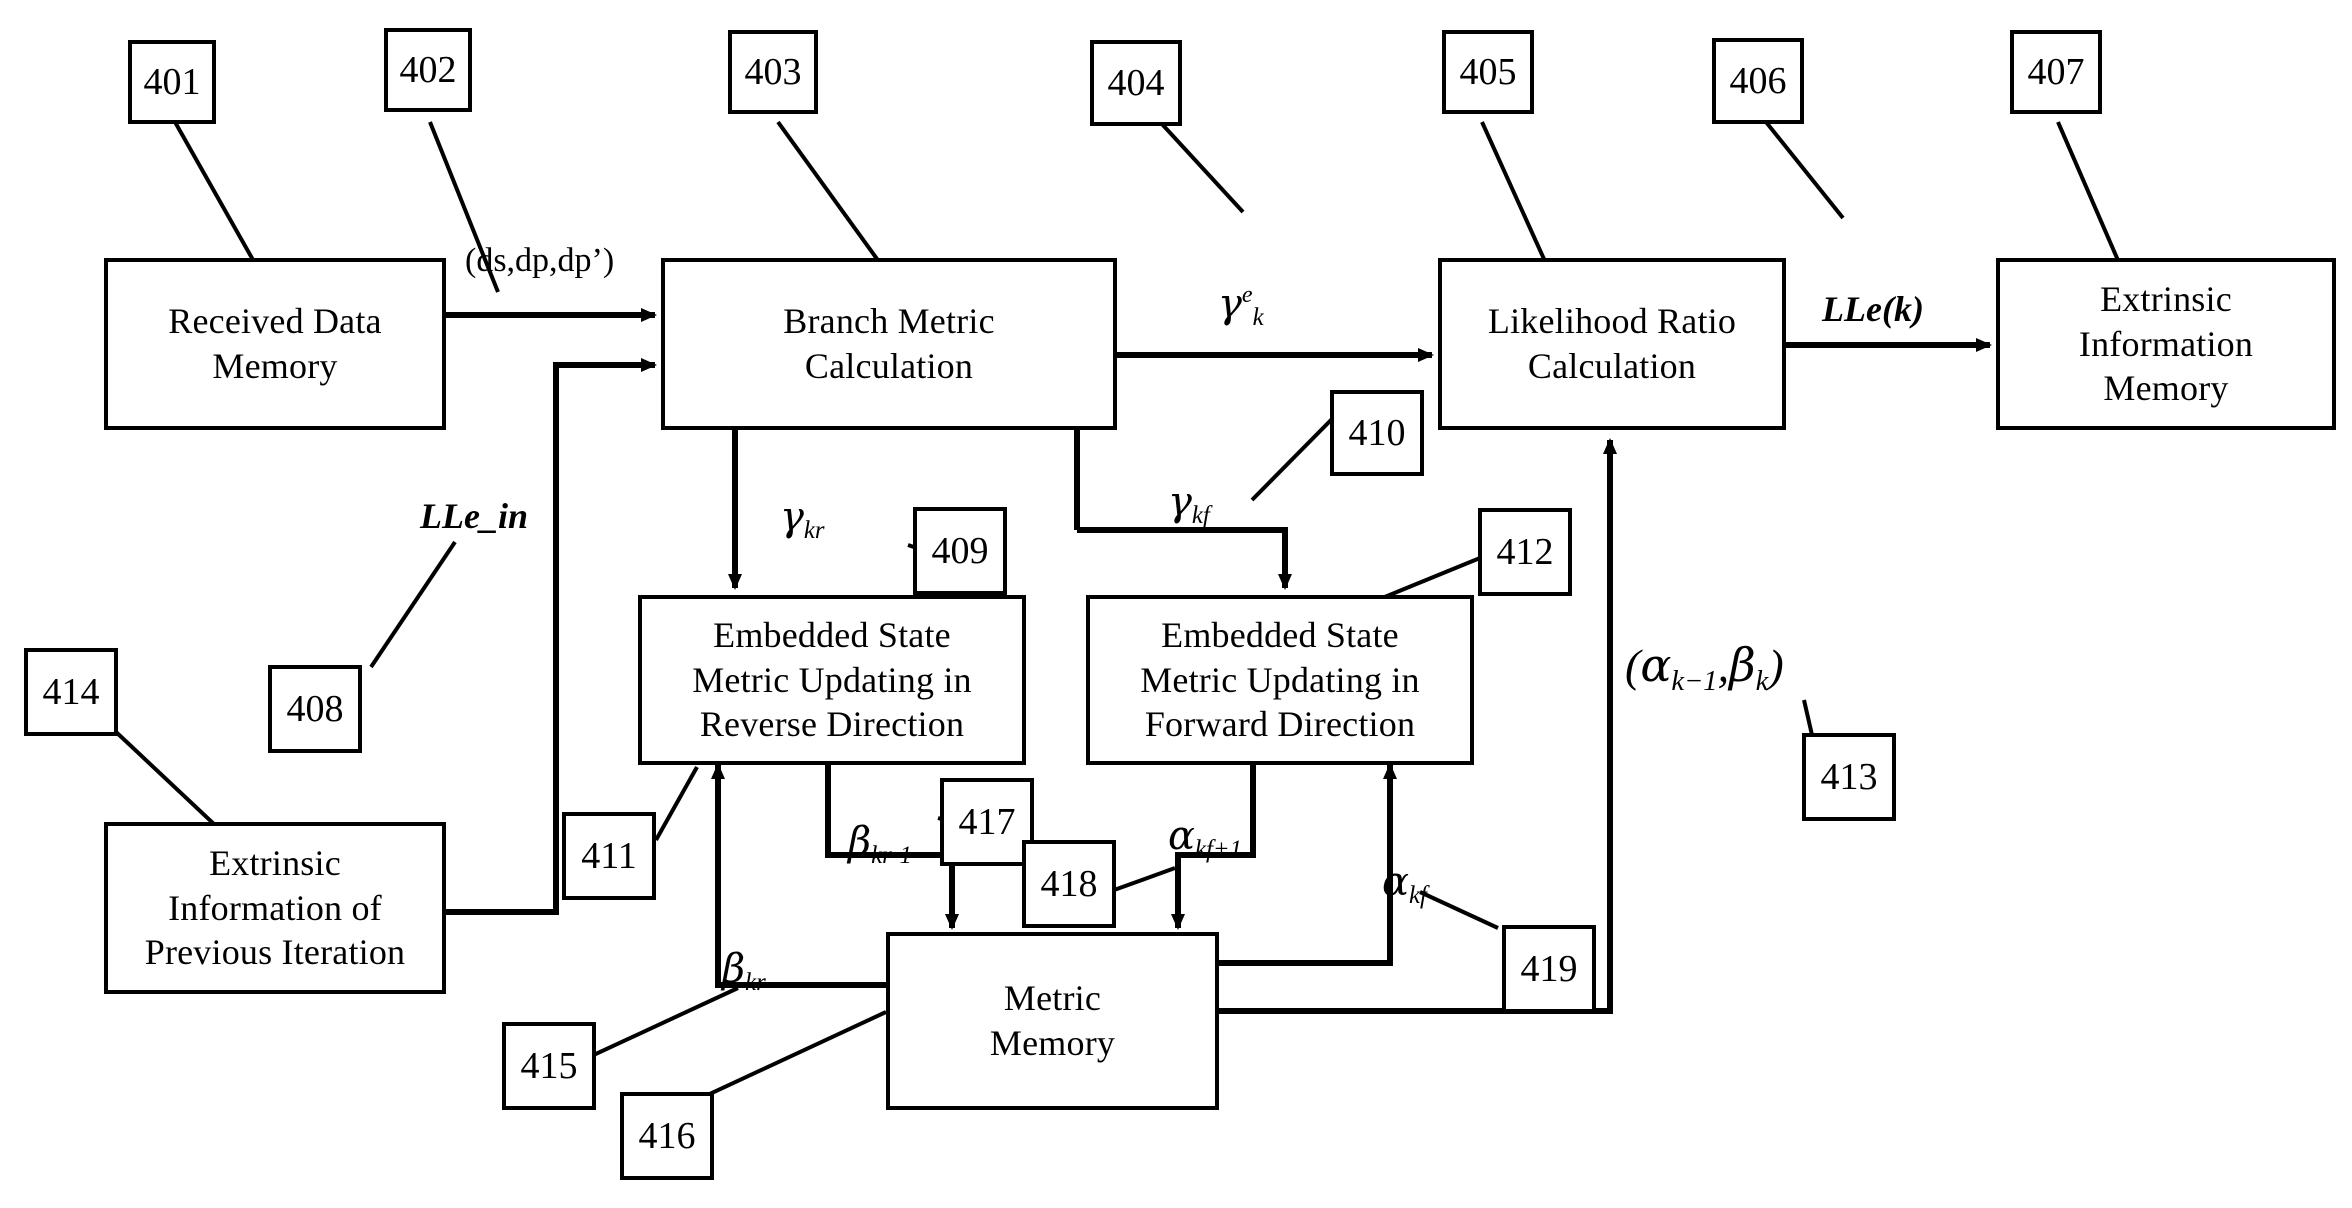 The width and height of the screenshot is (2352, 1208). I want to click on ref-numeral-406: 406, so click(1758, 81).